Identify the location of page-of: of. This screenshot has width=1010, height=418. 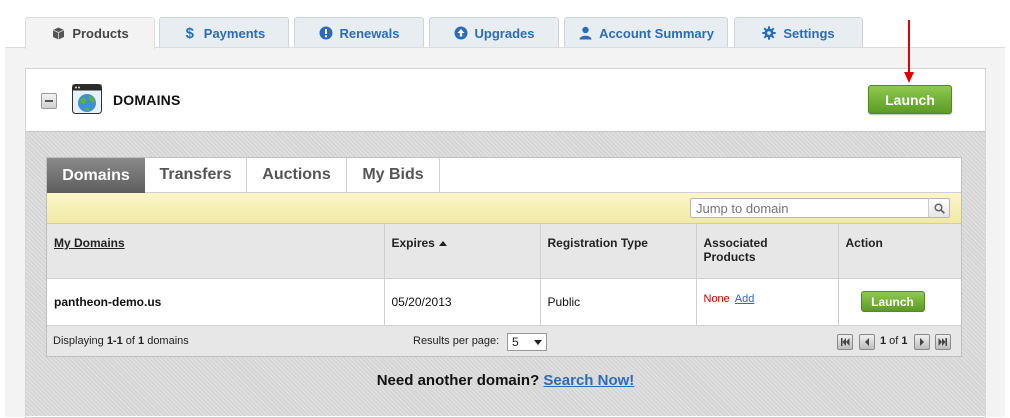
(894, 341).